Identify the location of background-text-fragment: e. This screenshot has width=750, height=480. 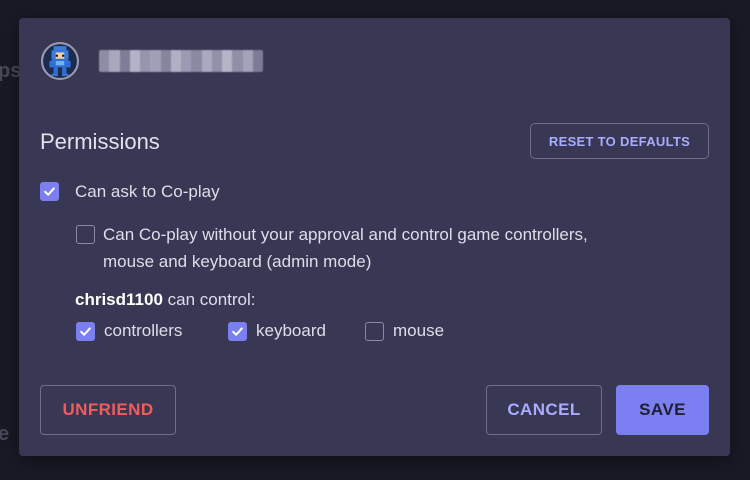
(5, 434).